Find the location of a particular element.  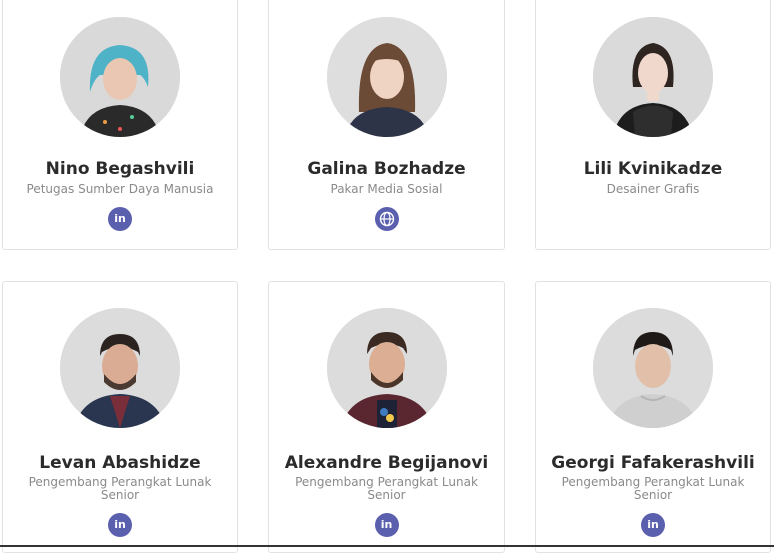

member-name: Galina Bozhadze is located at coordinates (386, 169).